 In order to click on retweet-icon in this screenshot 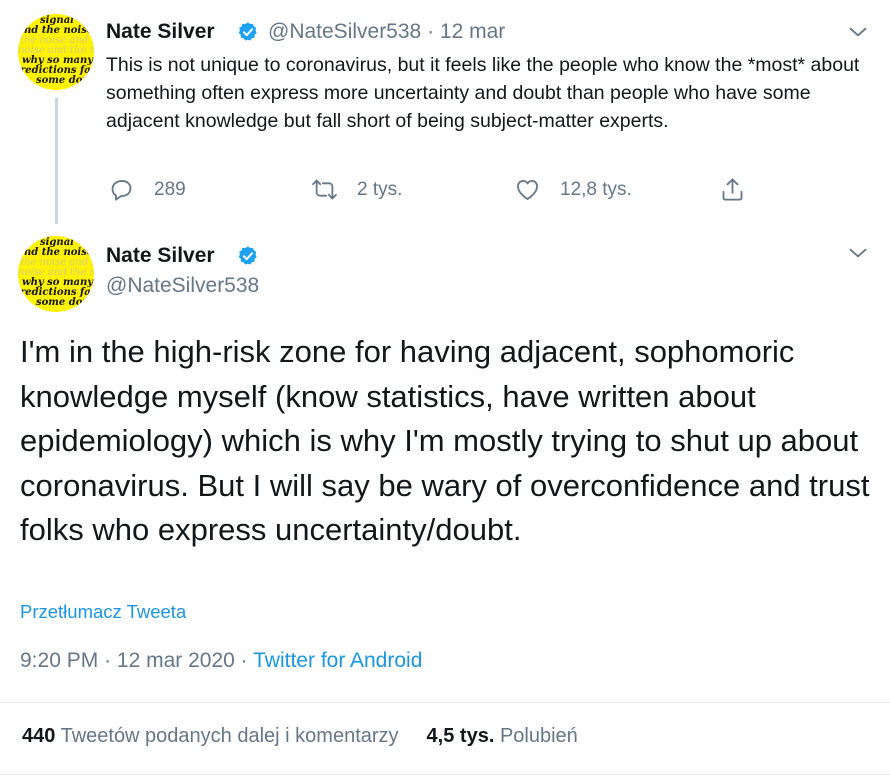, I will do `click(324, 189)`.